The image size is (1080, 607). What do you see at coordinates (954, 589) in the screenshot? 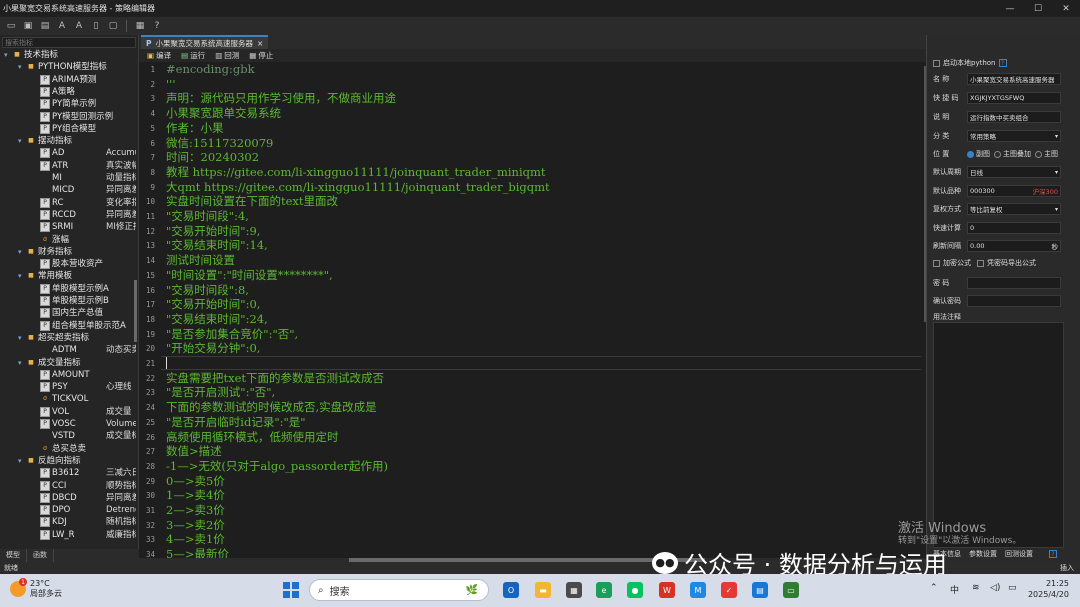
I see `ime-indicator: 中` at bounding box center [954, 589].